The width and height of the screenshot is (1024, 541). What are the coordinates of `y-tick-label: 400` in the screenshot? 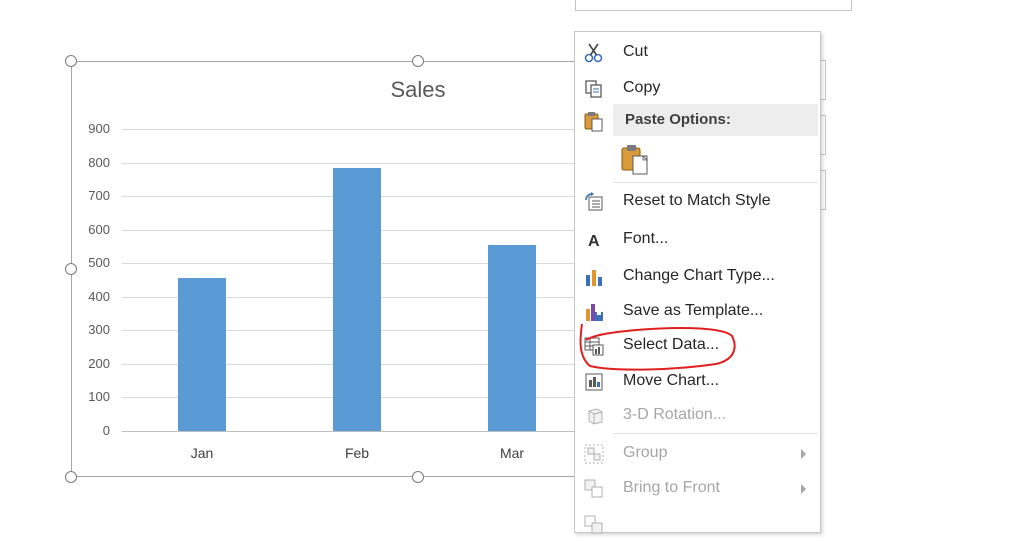 It's located at (99, 296).